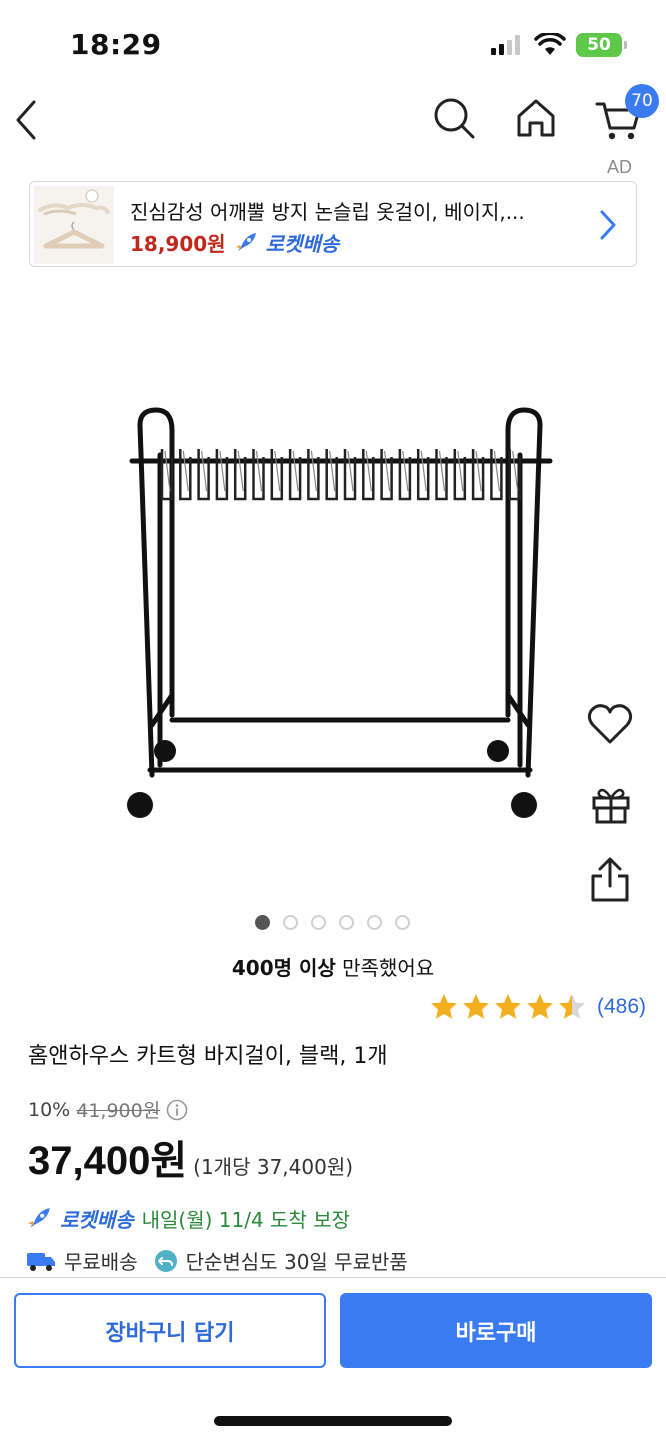 This screenshot has height=1440, width=666. Describe the element at coordinates (454, 118) in the screenshot. I see `search-icon` at that location.